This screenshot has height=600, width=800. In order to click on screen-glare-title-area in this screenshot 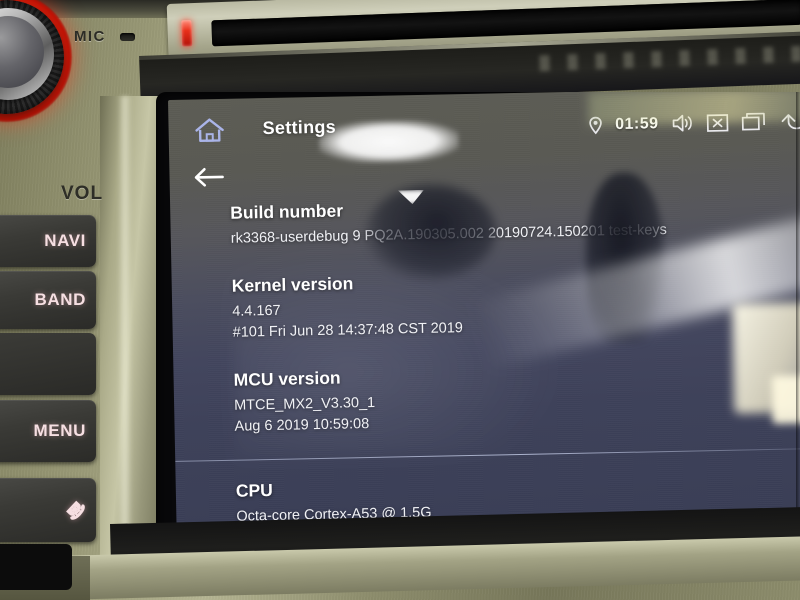, I will do `click(389, 141)`.